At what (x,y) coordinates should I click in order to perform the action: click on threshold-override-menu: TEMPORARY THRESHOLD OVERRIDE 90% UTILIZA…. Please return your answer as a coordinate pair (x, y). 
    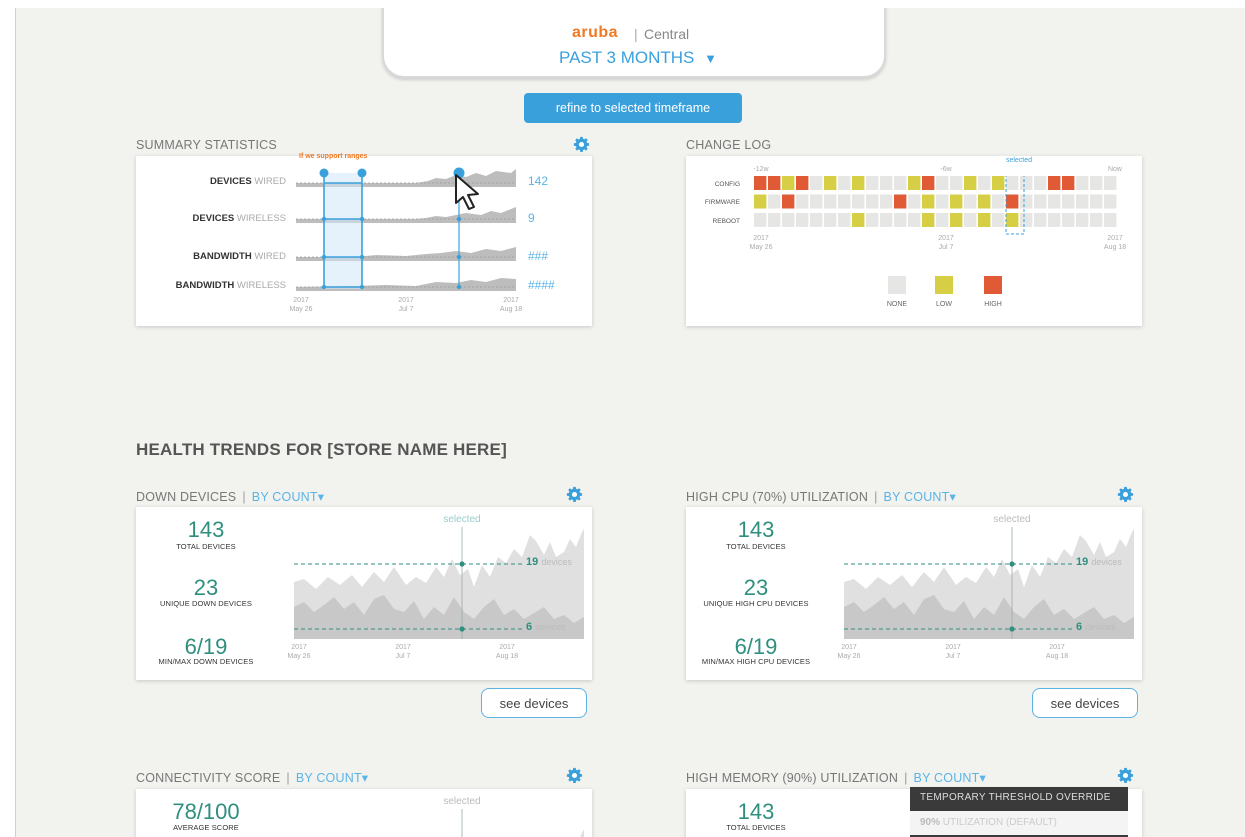
    Looking at the image, I should click on (1019, 812).